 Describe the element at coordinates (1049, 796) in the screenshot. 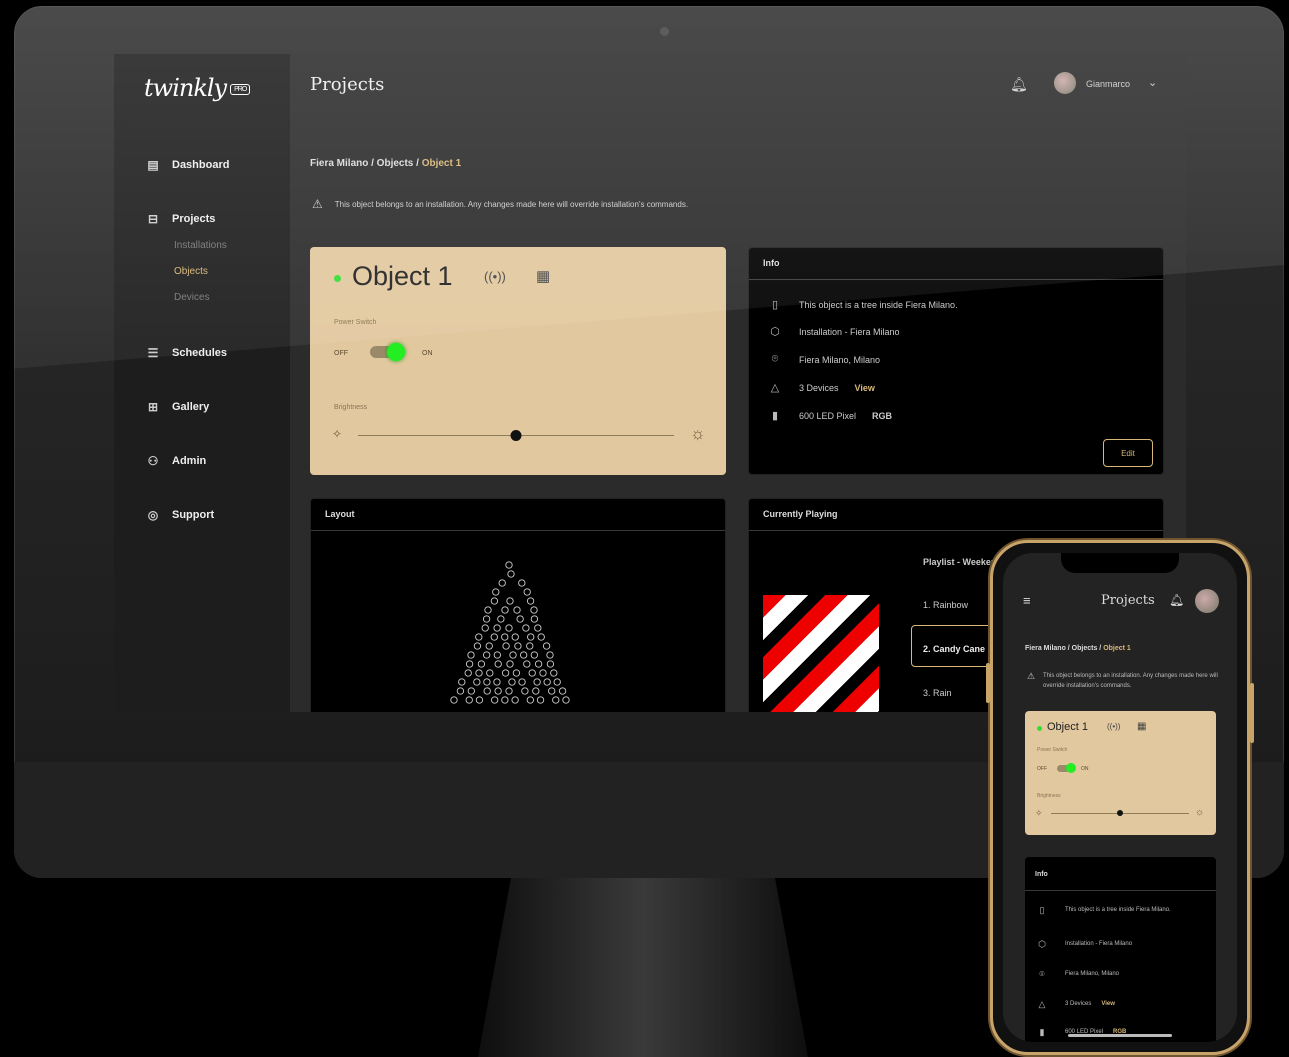

I see `brightness-label: Brightness` at that location.